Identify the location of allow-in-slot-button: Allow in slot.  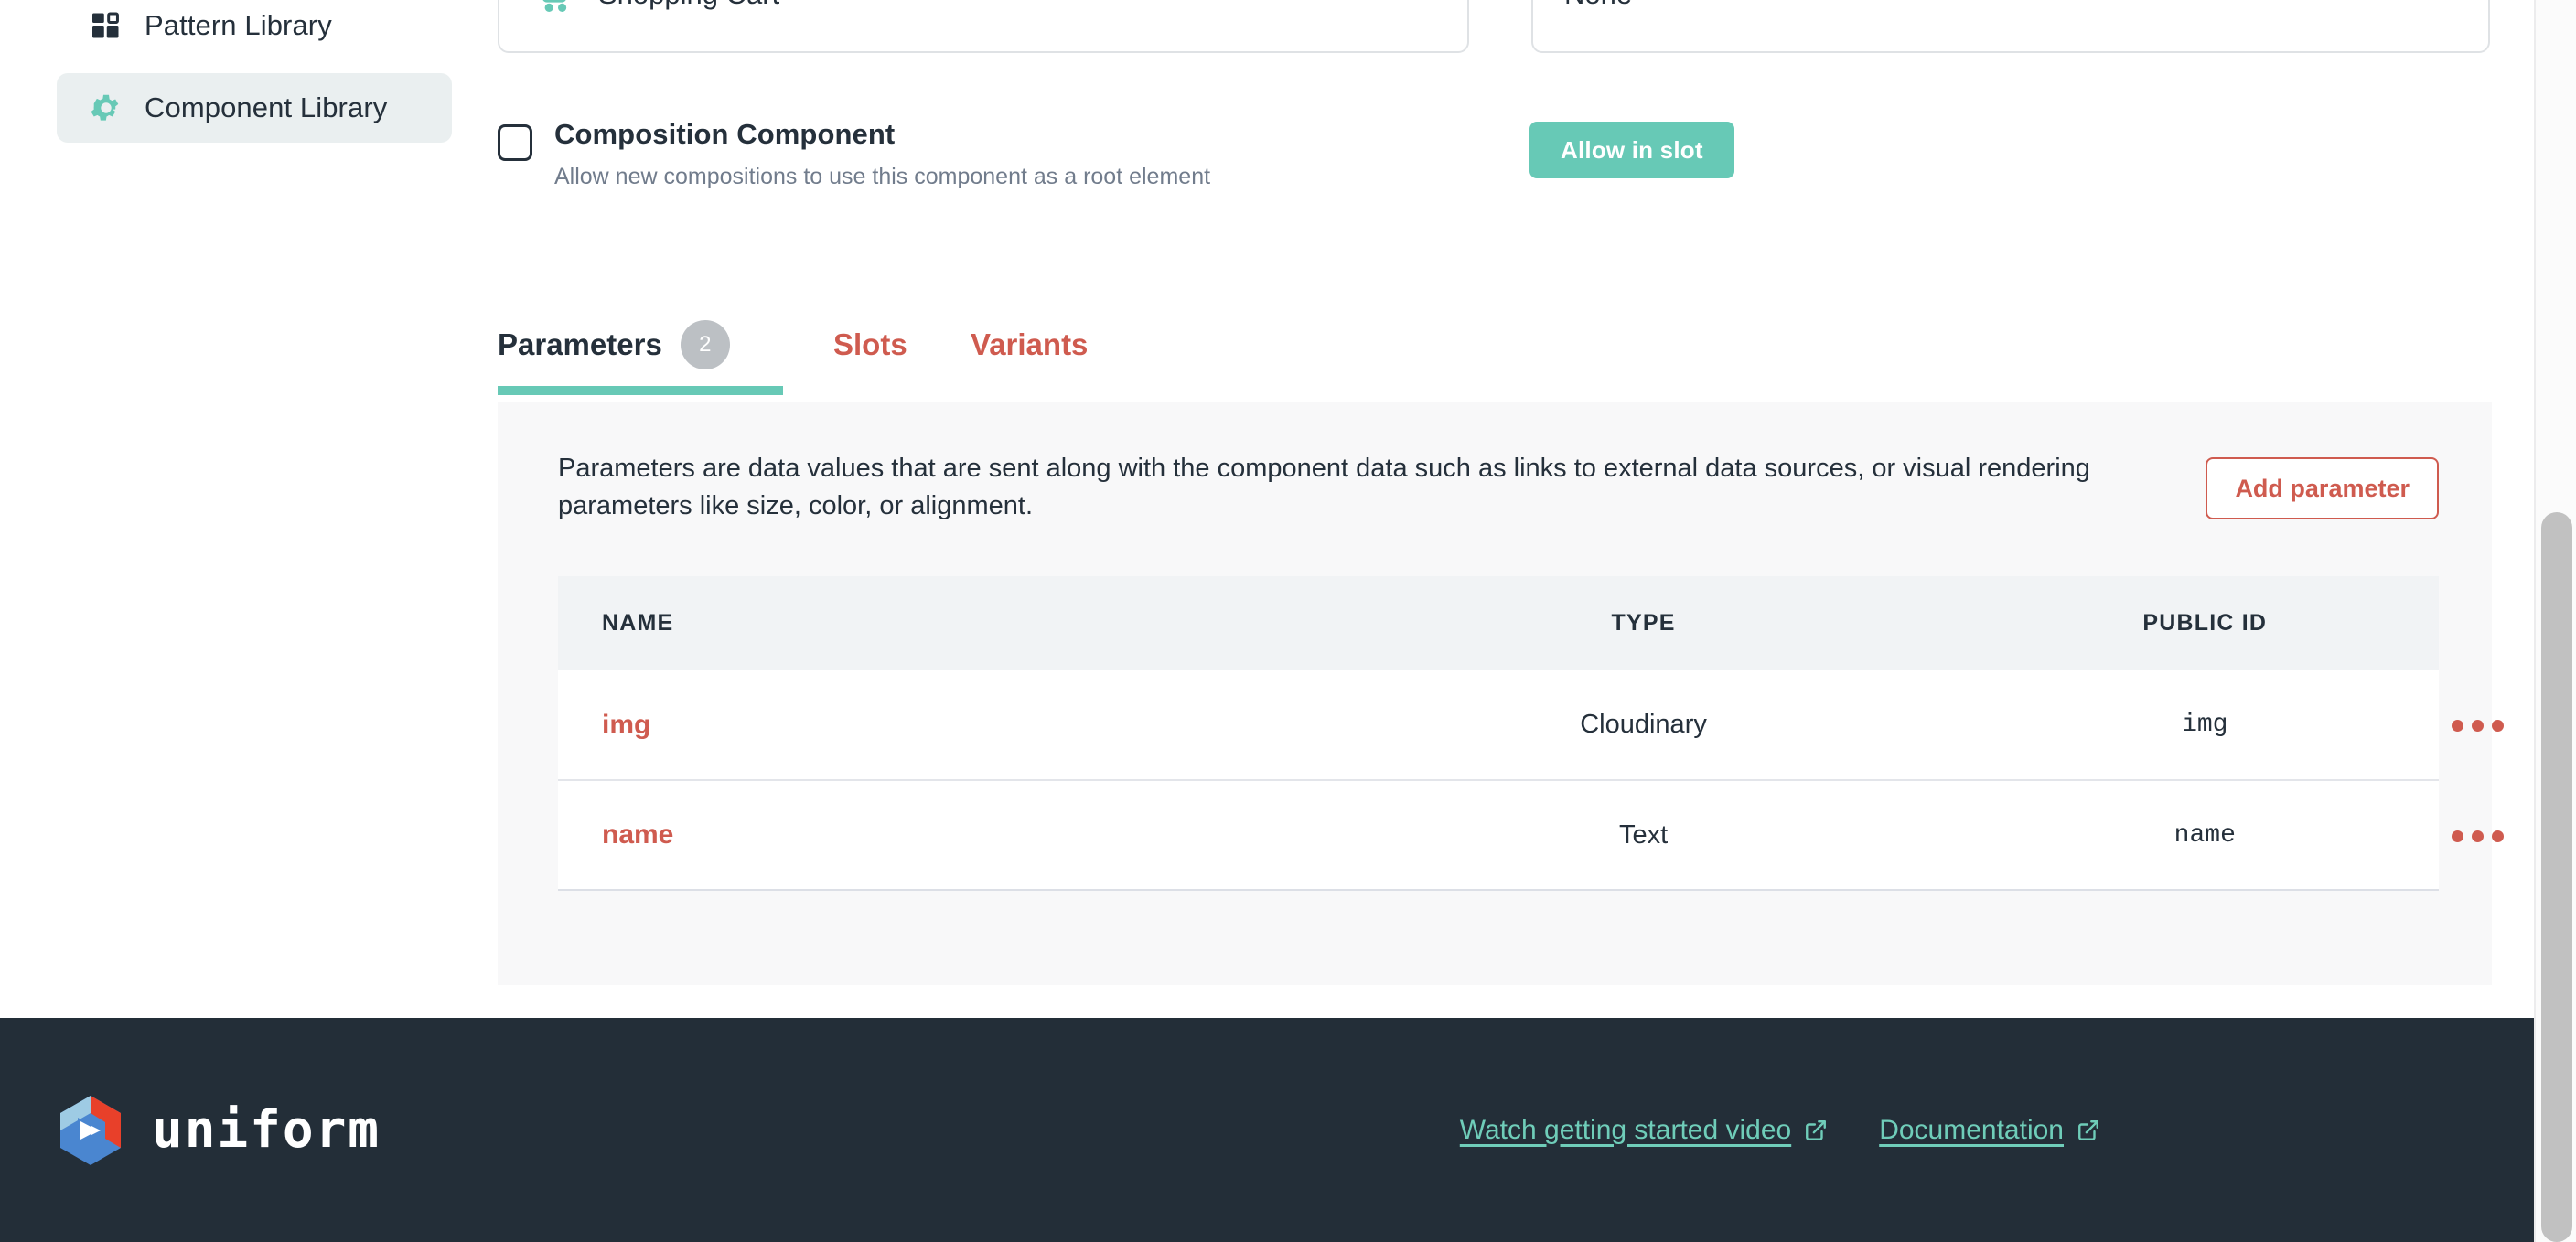
(1632, 150).